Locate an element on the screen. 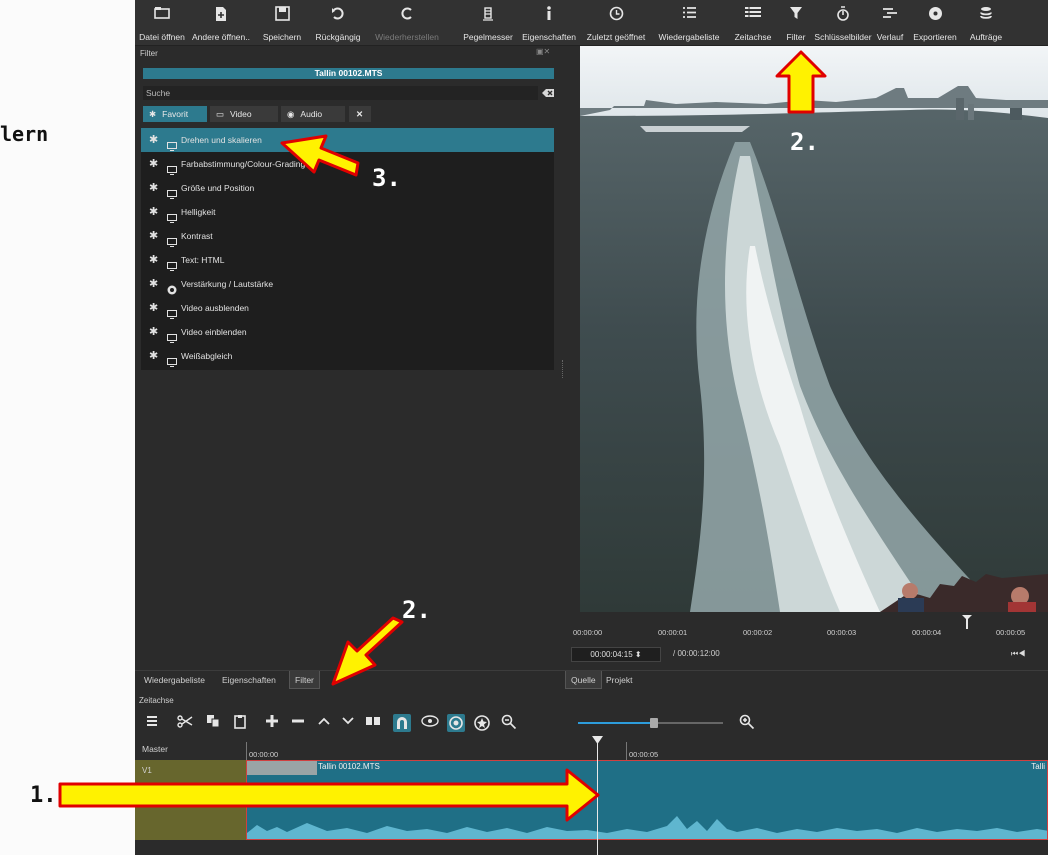 This screenshot has height=855, width=1048. ruler-tick-label: 00:00:05 is located at coordinates (644, 754).